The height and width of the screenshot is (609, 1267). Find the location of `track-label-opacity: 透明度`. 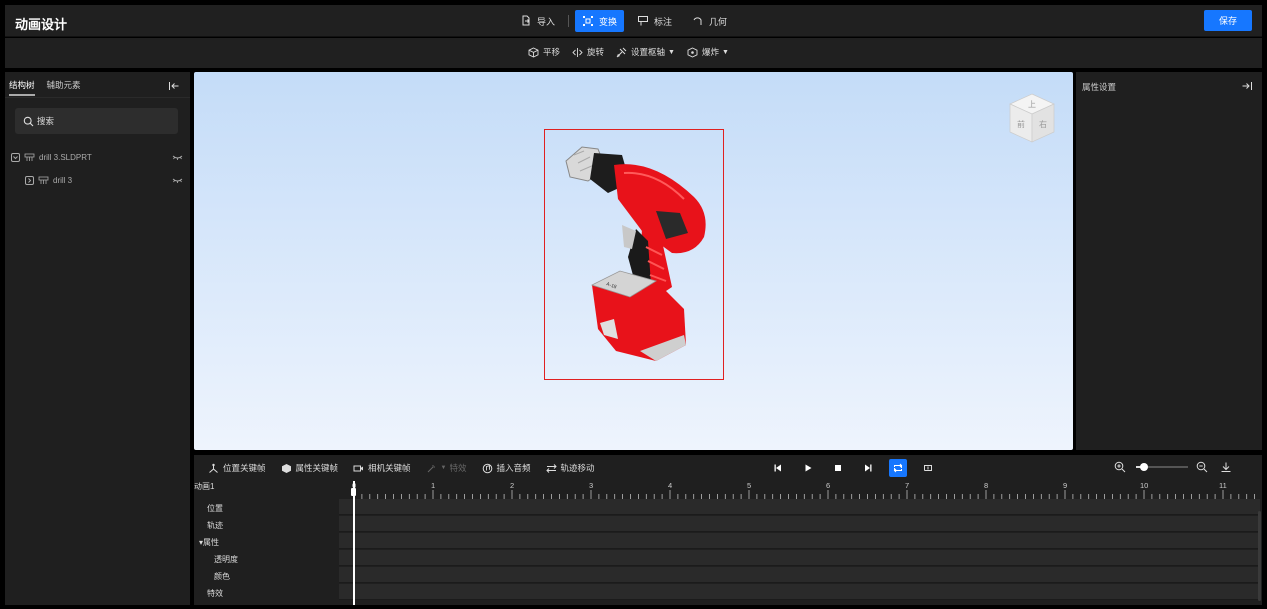

track-label-opacity: 透明度 is located at coordinates (226, 559).